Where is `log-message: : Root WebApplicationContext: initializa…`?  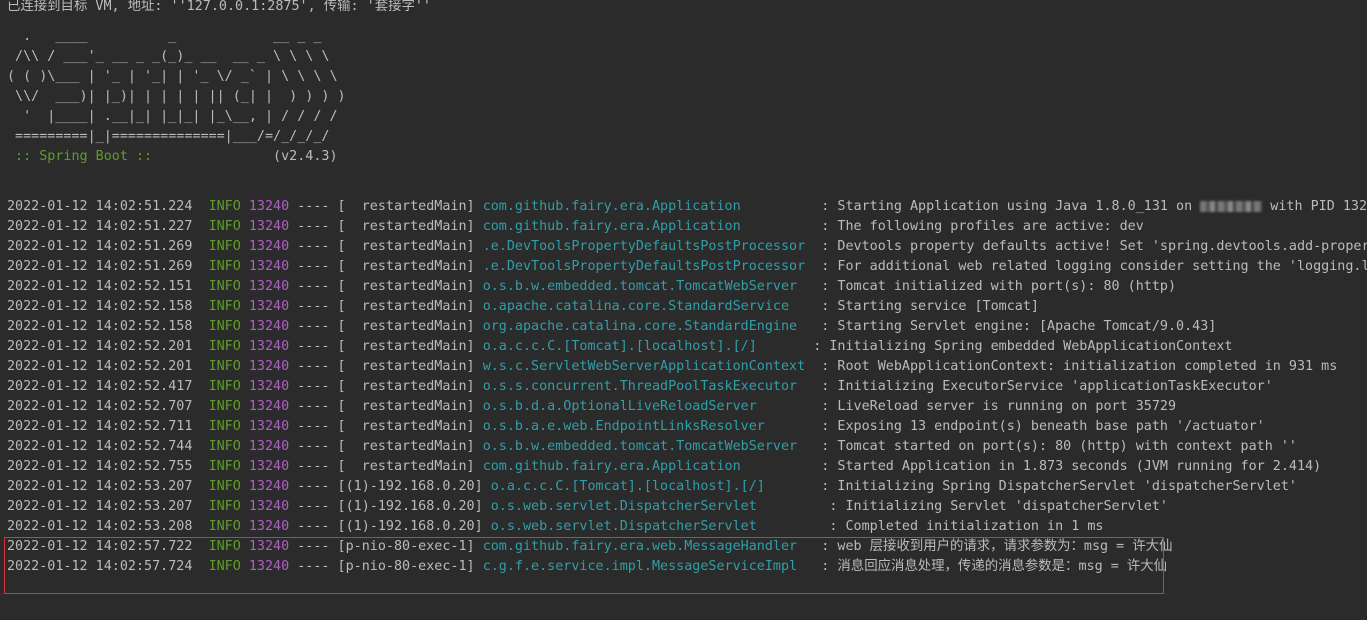 log-message: : Root WebApplicationContext: initializa… is located at coordinates (1079, 366).